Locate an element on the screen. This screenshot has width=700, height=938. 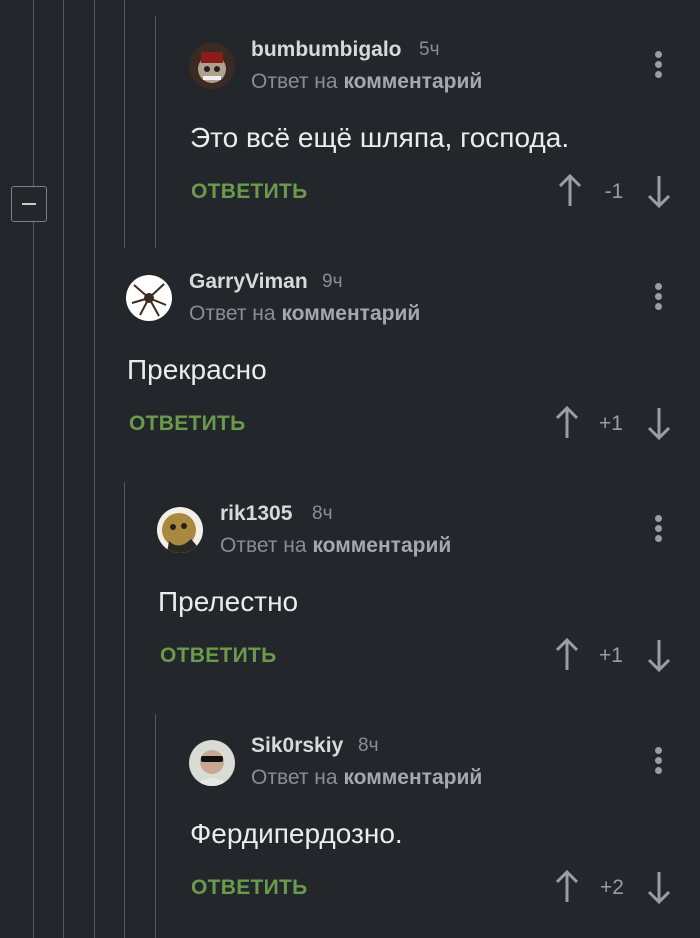
downvote-icon is located at coordinates (659, 887).